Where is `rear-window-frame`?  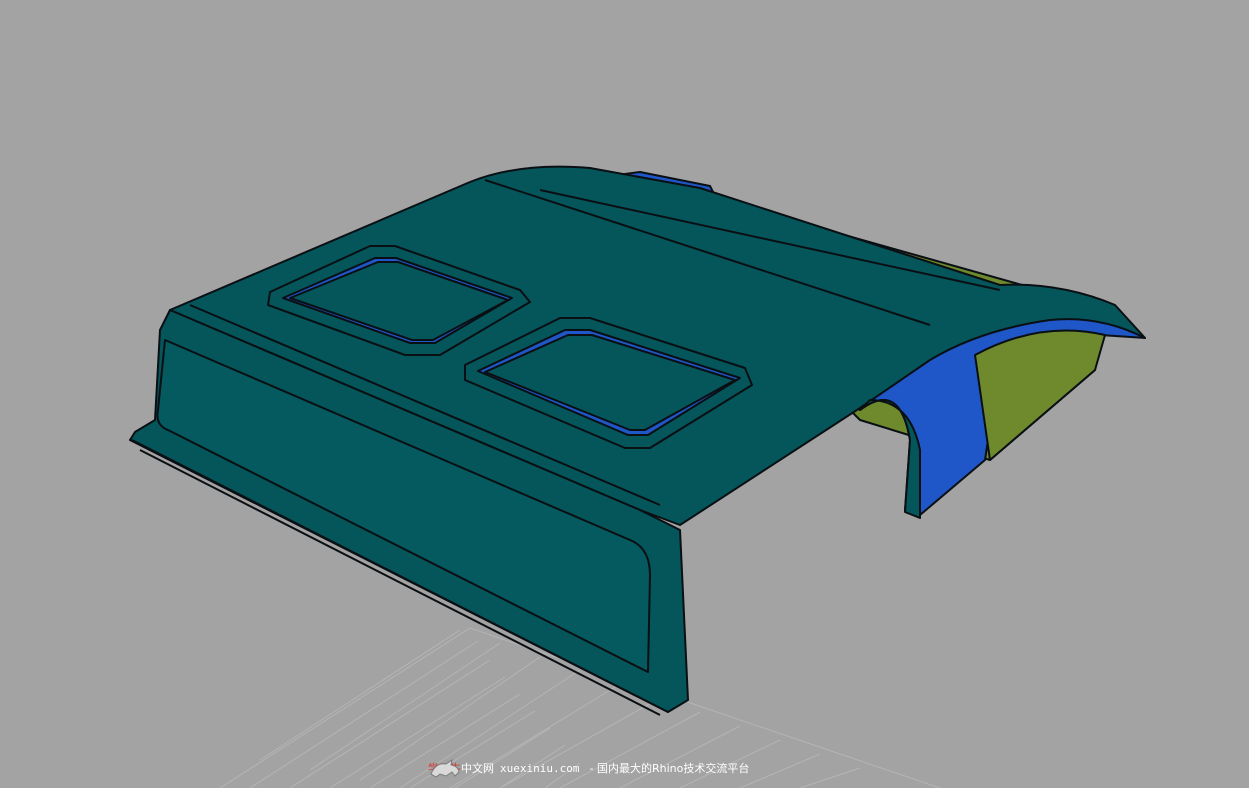
rear-window-frame is located at coordinates (1040, 395).